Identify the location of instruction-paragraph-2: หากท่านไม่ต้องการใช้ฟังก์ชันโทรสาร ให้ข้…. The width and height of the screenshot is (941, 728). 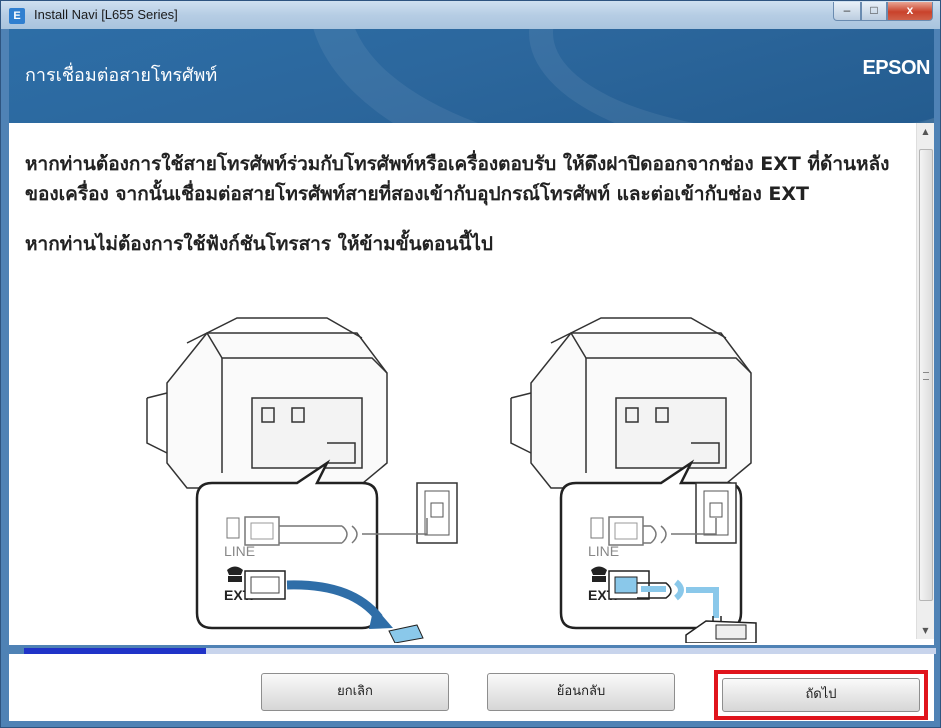
(259, 244).